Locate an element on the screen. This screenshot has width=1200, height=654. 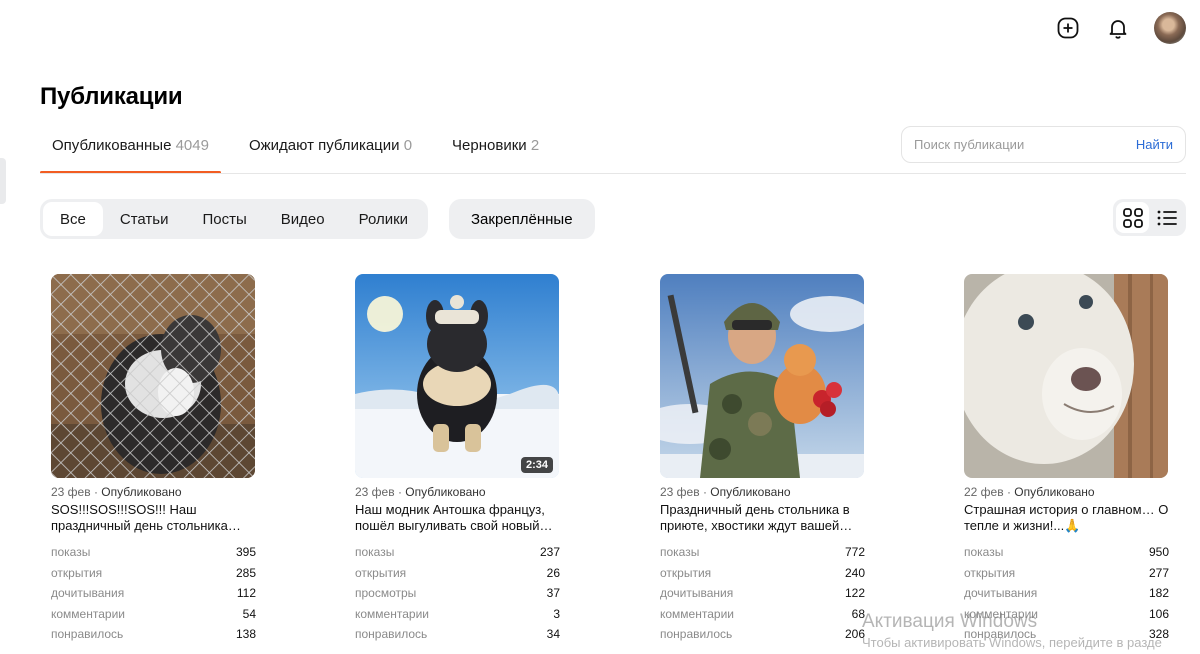
bell-icon is located at coordinates (1118, 28).